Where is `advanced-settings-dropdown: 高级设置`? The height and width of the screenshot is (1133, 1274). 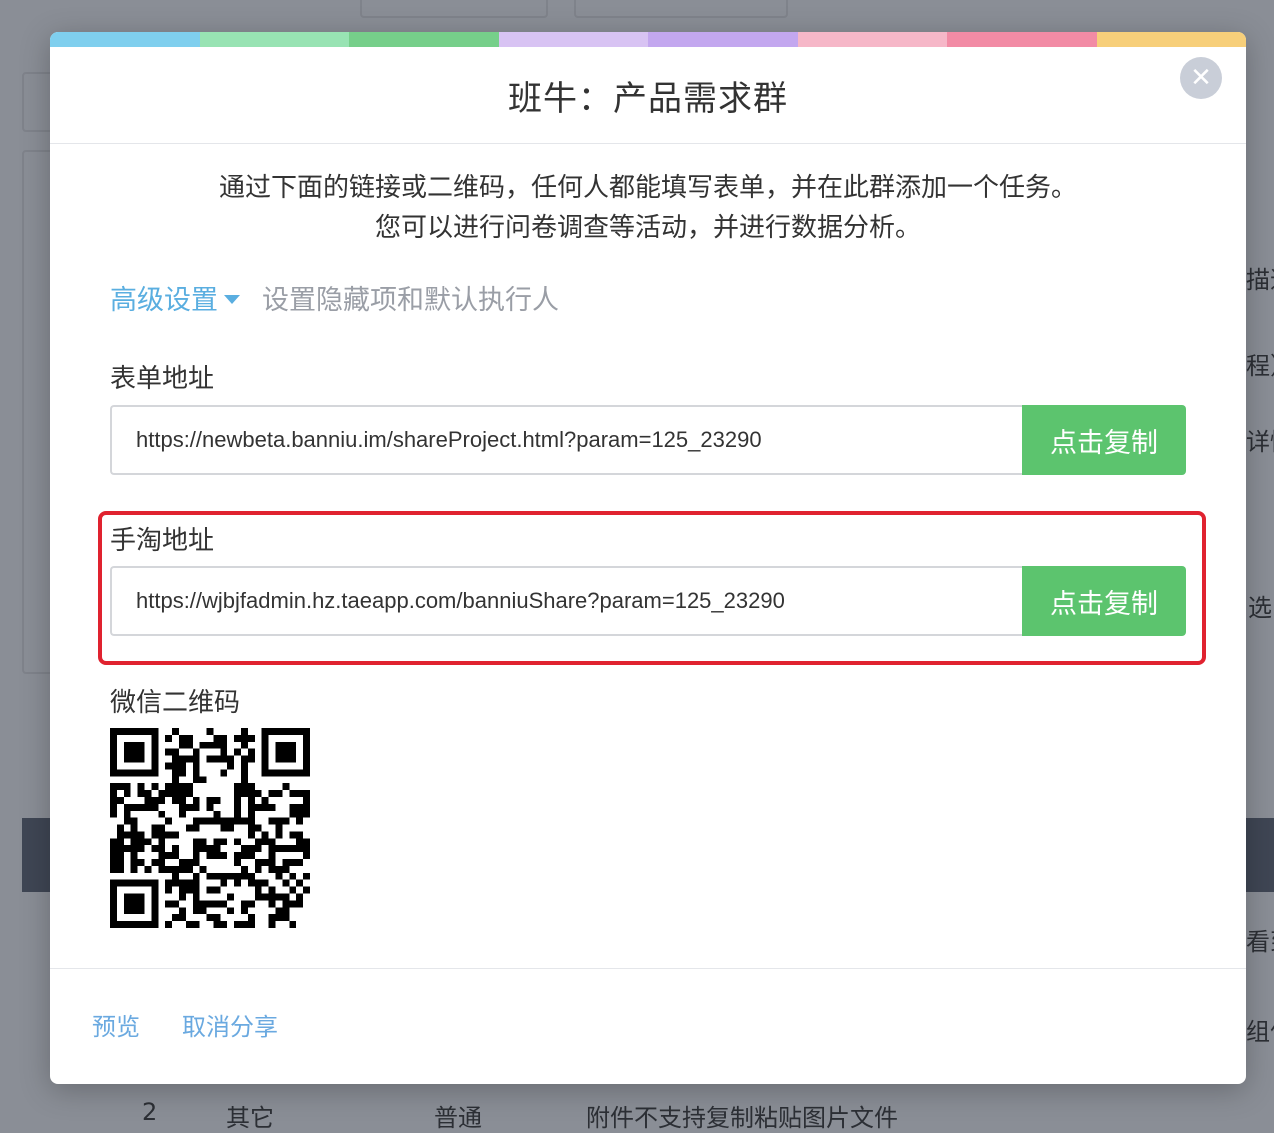 advanced-settings-dropdown: 高级设置 is located at coordinates (175, 297).